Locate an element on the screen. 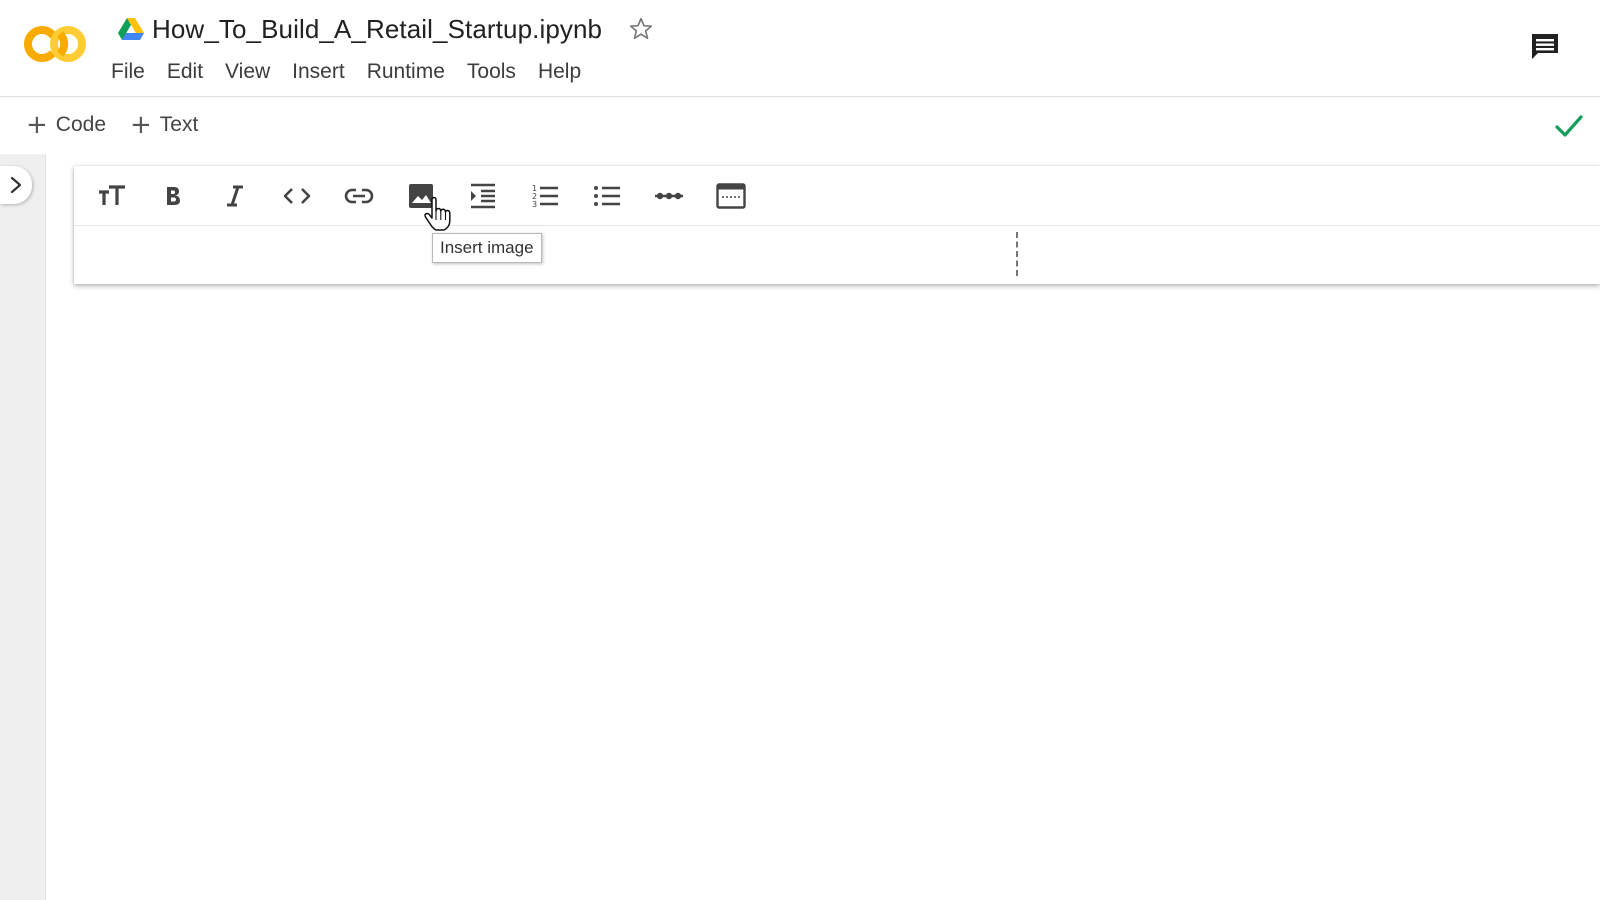 This screenshot has height=900, width=1600. add-code-cell-button: + Code is located at coordinates (66, 125).